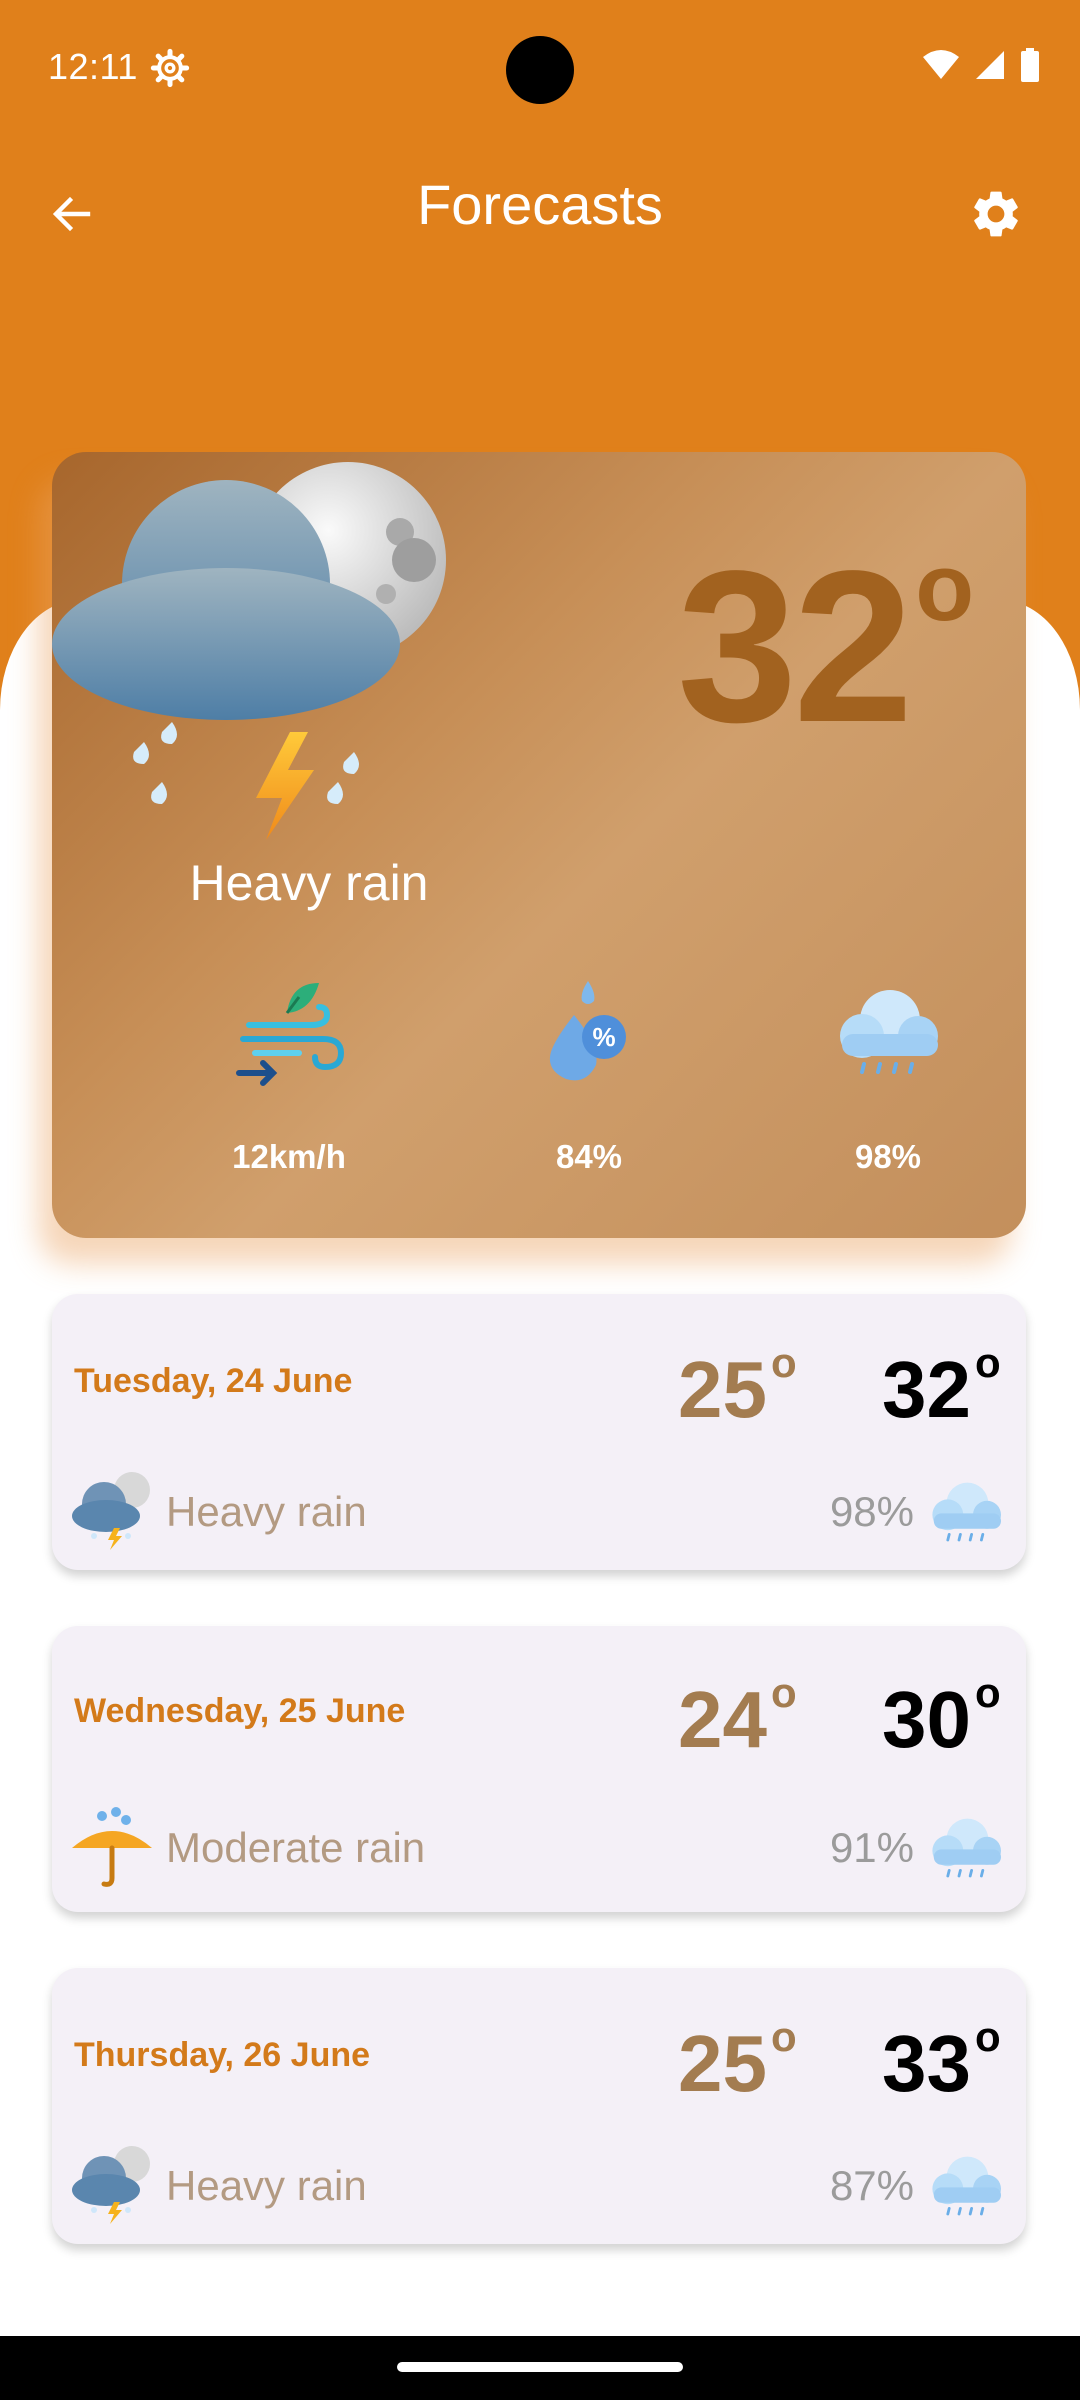  I want to click on humidity-icon: %, so click(587, 1031).